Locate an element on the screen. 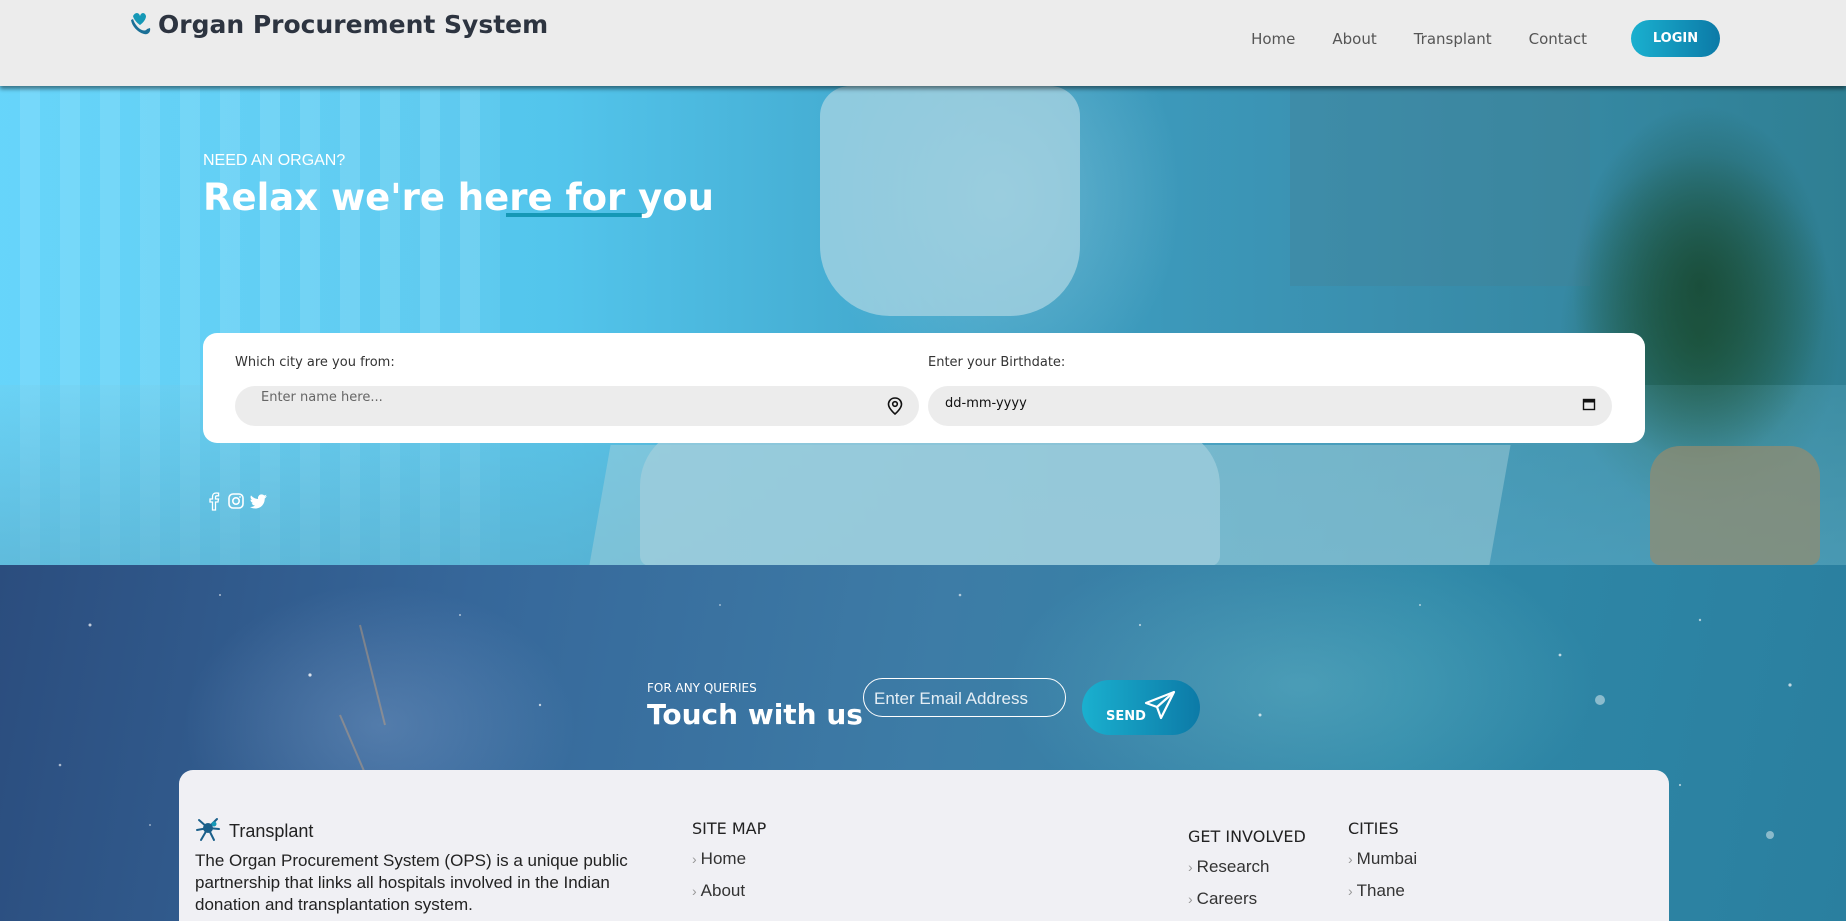  main-nav: Home About Transplant Contact LOGIN is located at coordinates (1485, 38).